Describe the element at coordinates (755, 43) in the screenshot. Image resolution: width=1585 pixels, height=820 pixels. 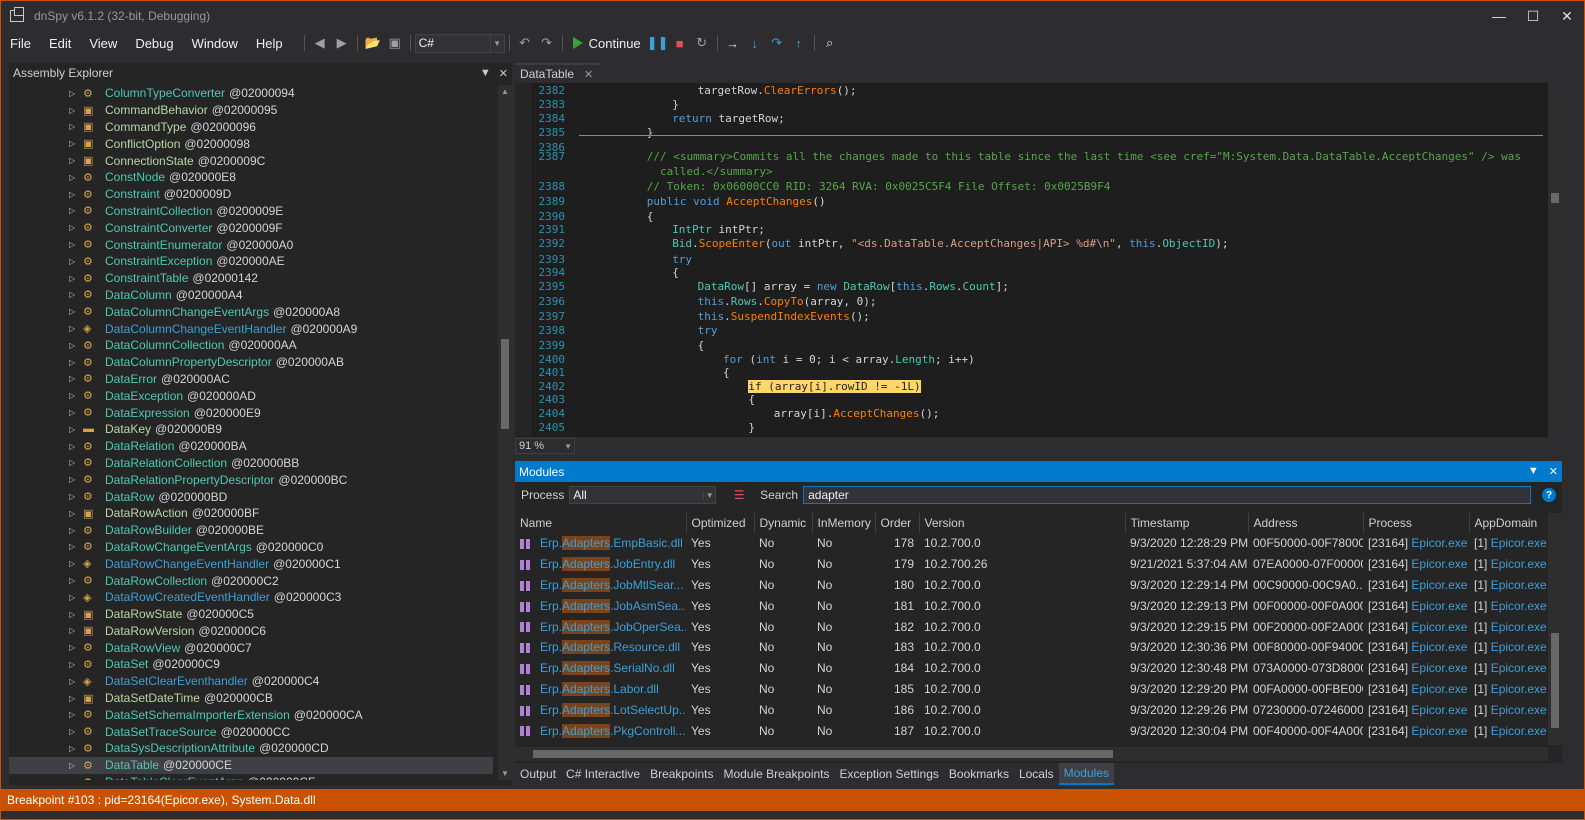
I see `step-into-icon: ↓` at that location.